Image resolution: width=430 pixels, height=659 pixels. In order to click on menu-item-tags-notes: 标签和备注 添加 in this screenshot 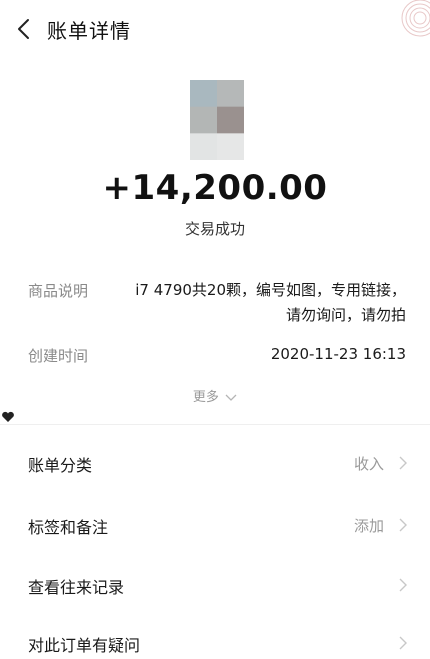, I will do `click(215, 525)`.